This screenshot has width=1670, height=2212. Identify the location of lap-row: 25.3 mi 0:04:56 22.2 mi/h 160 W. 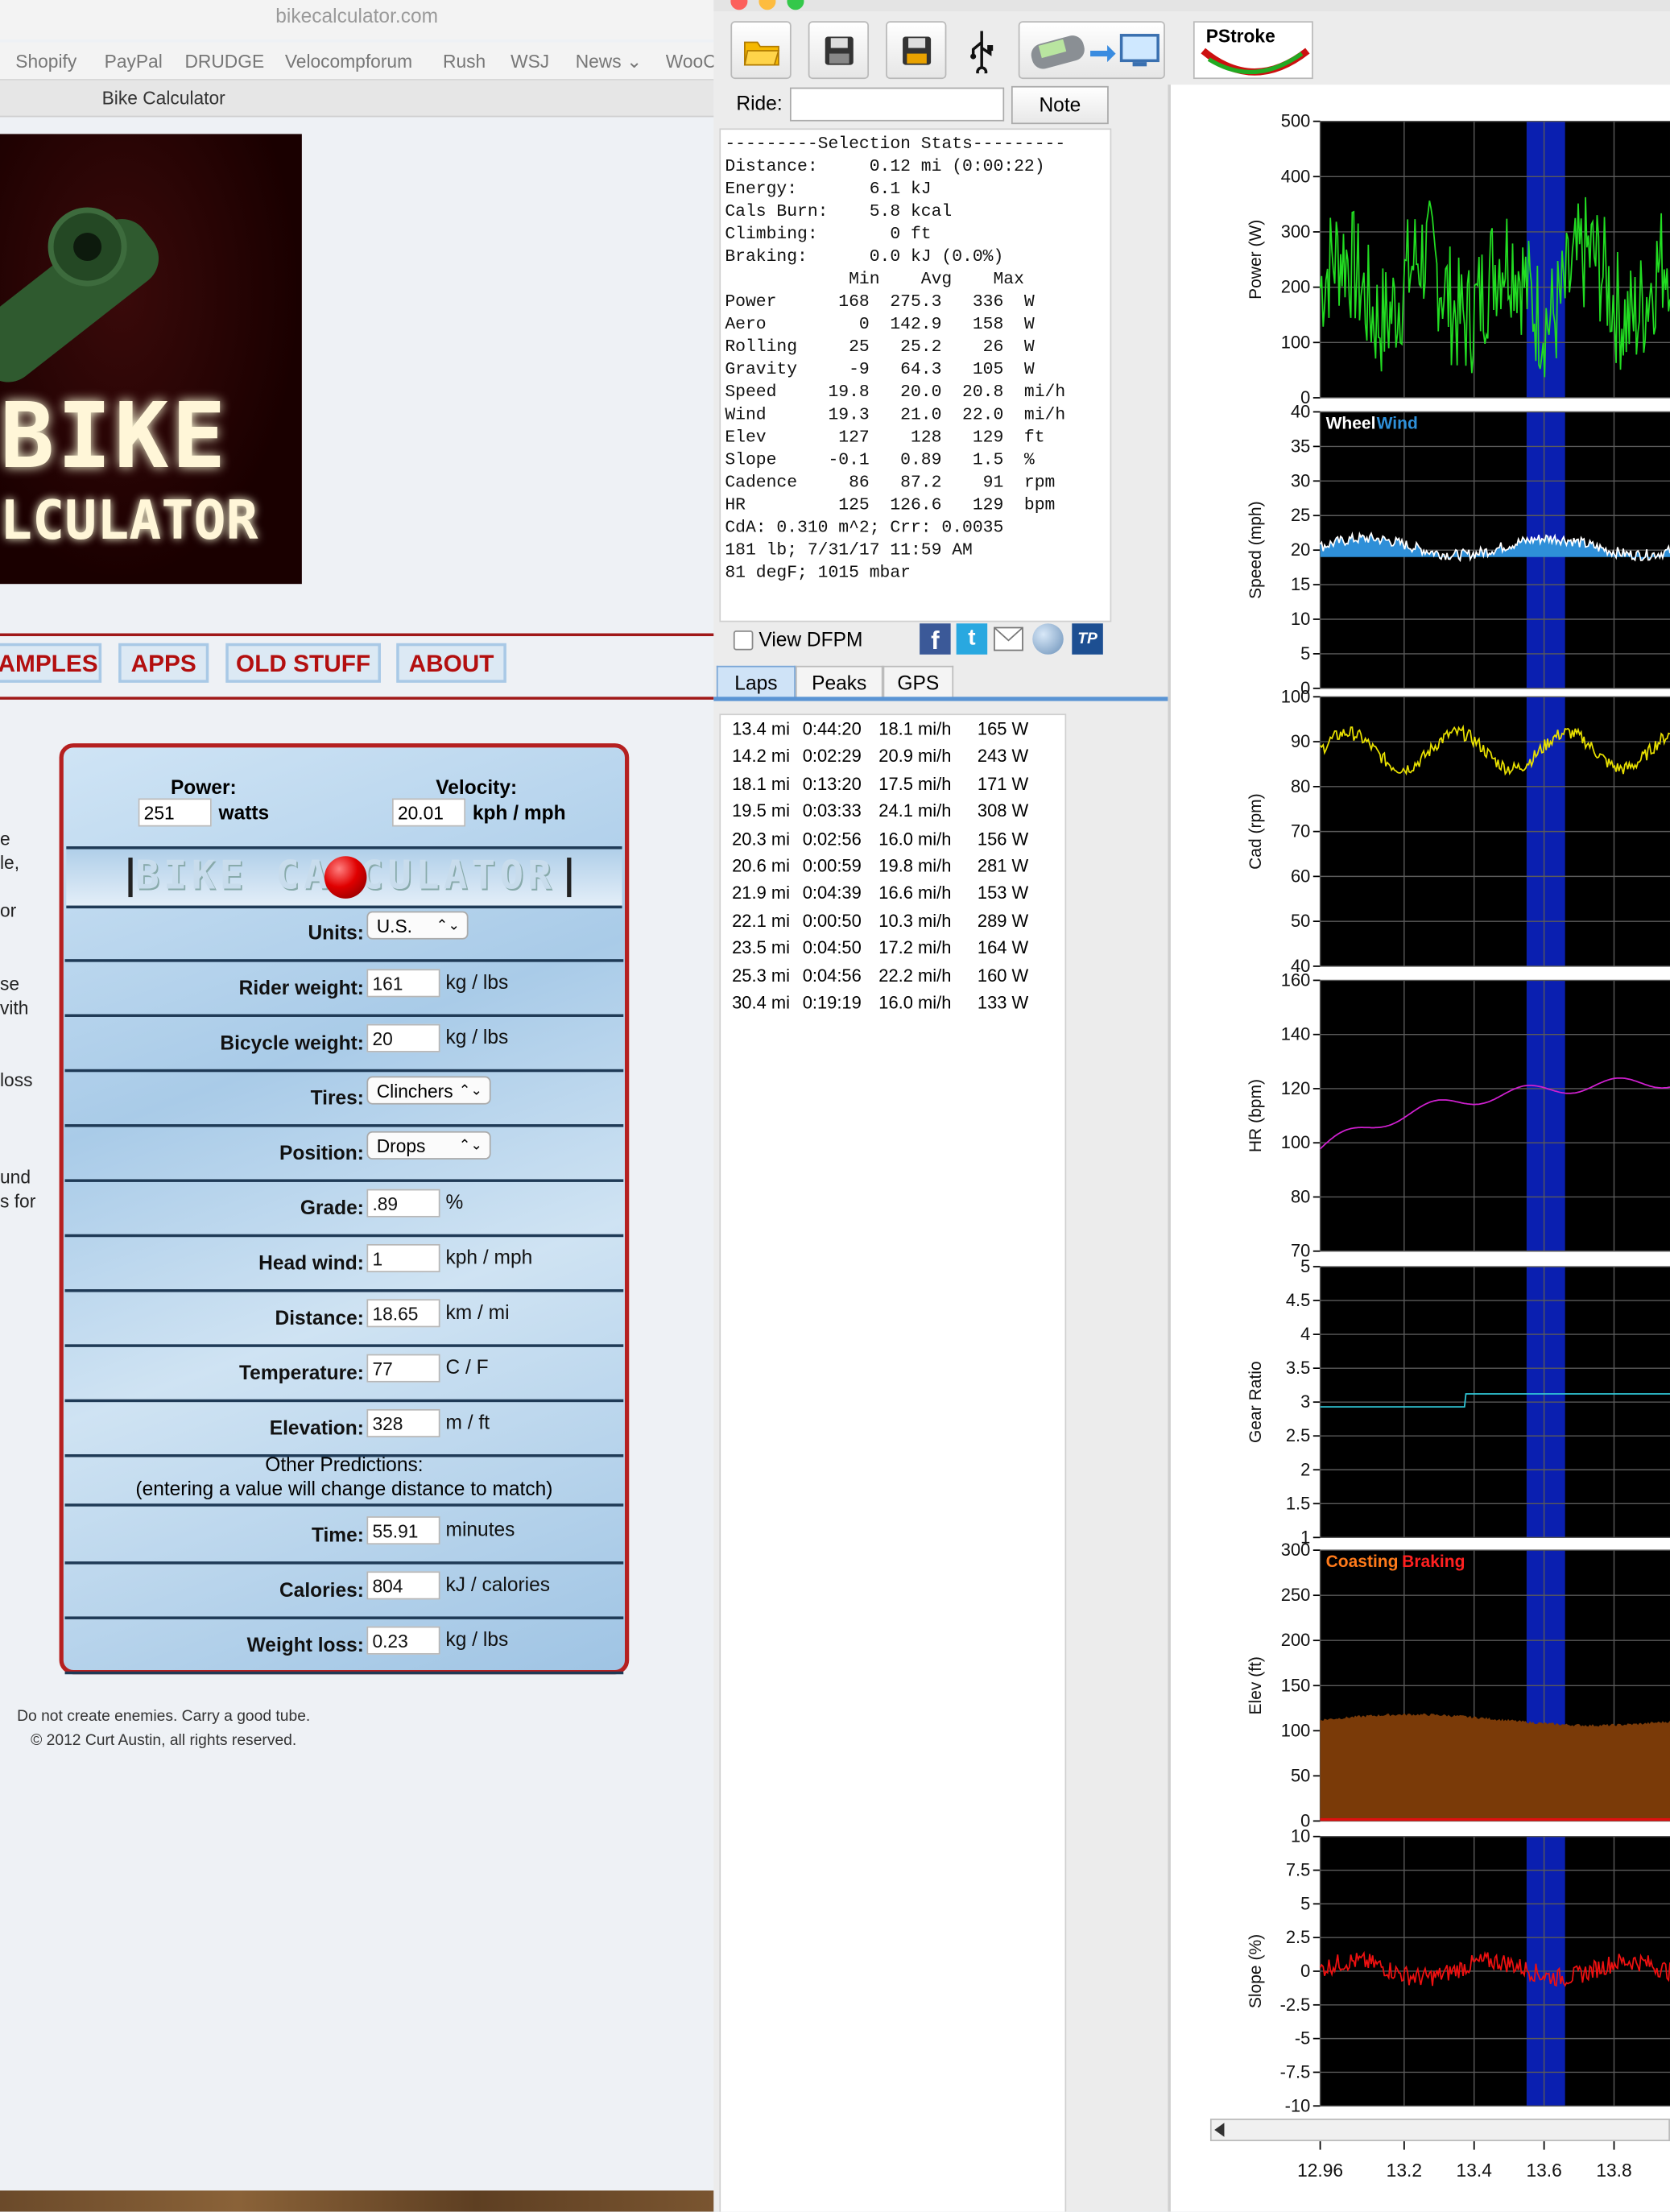
(891, 978).